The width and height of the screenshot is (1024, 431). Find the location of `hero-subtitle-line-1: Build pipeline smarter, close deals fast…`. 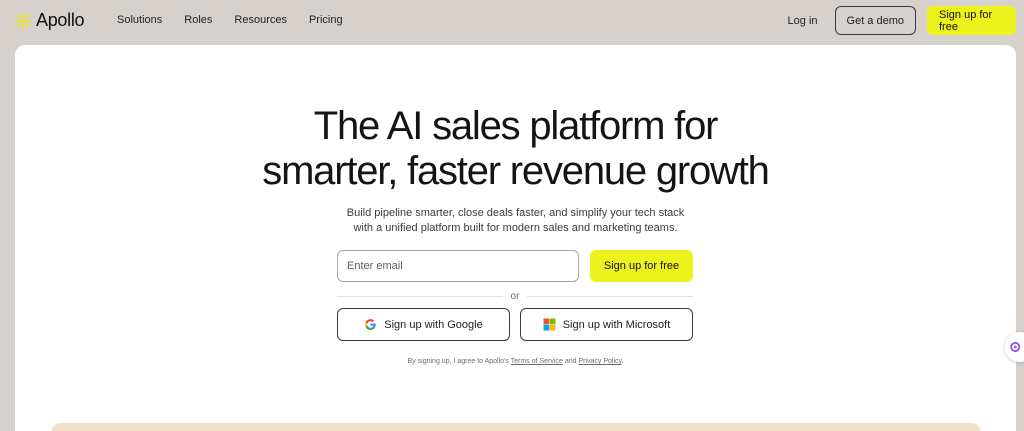

hero-subtitle-line-1: Build pipeline smarter, close deals fast… is located at coordinates (515, 213).